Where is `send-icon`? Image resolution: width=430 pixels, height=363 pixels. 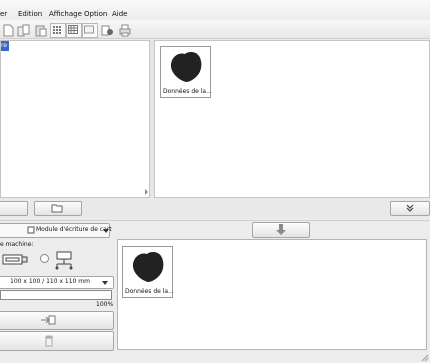 send-icon is located at coordinates (48, 320).